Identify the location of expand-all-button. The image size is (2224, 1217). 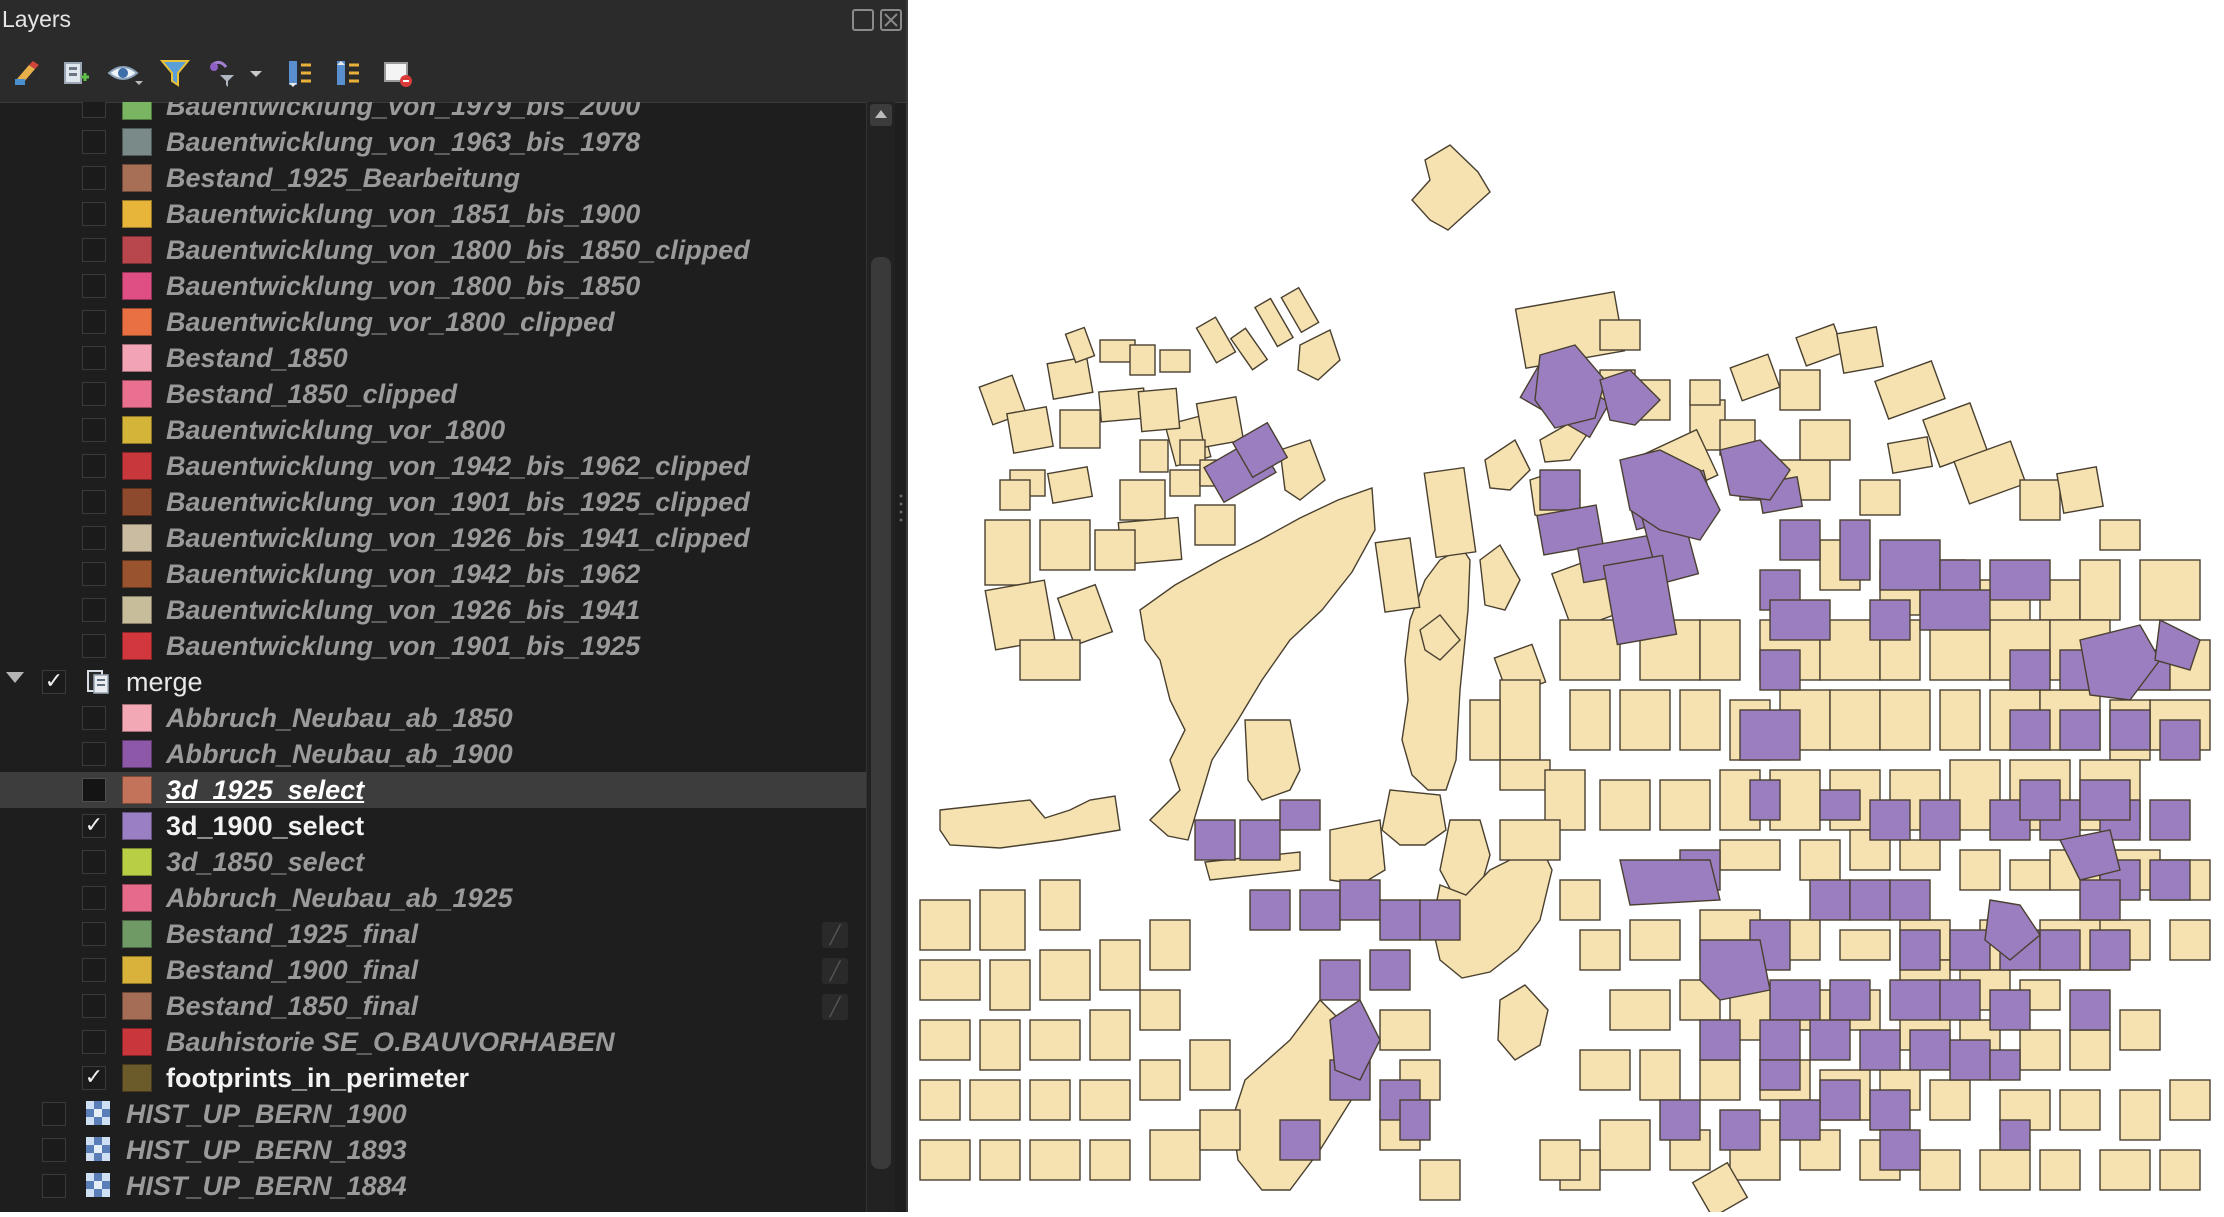
(299, 73).